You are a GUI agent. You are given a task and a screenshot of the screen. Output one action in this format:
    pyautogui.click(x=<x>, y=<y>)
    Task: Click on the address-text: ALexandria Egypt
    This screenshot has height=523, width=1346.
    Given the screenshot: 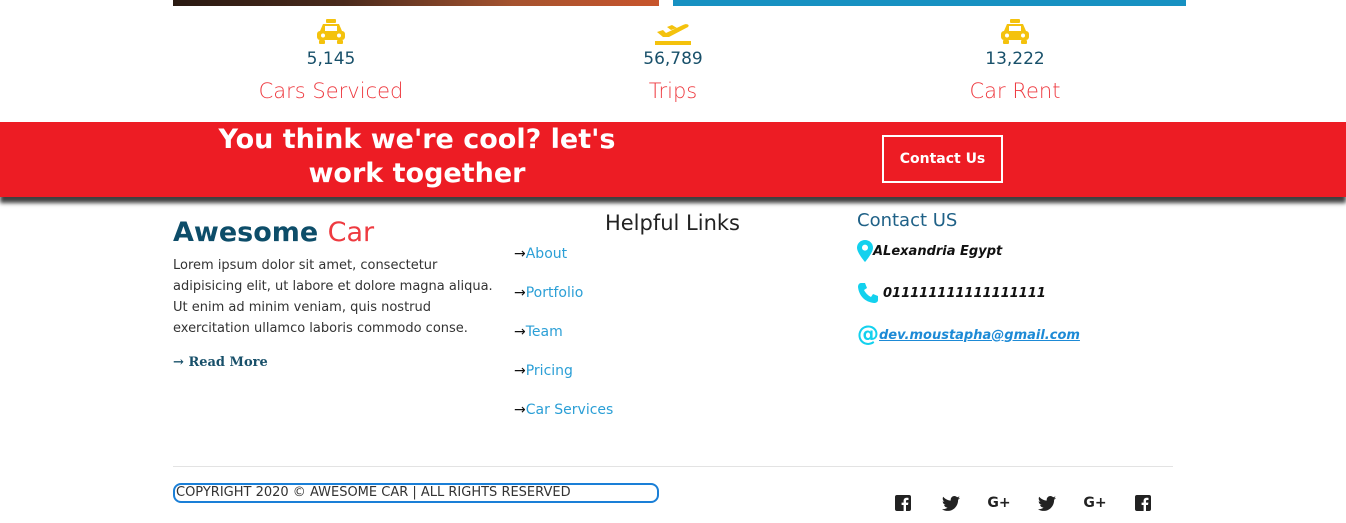 What is the action you would take?
    pyautogui.click(x=938, y=251)
    